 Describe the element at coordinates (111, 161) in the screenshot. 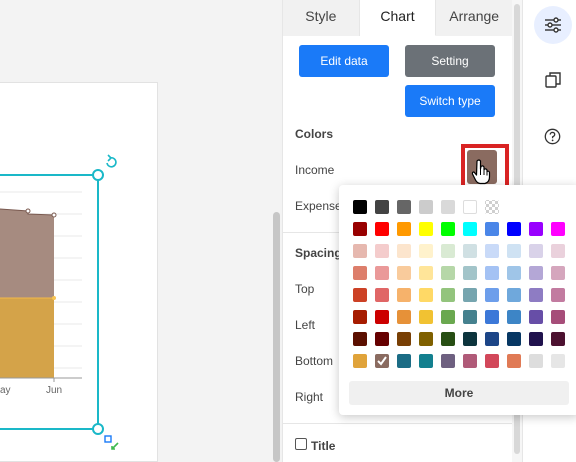

I see `rotate-icon` at that location.